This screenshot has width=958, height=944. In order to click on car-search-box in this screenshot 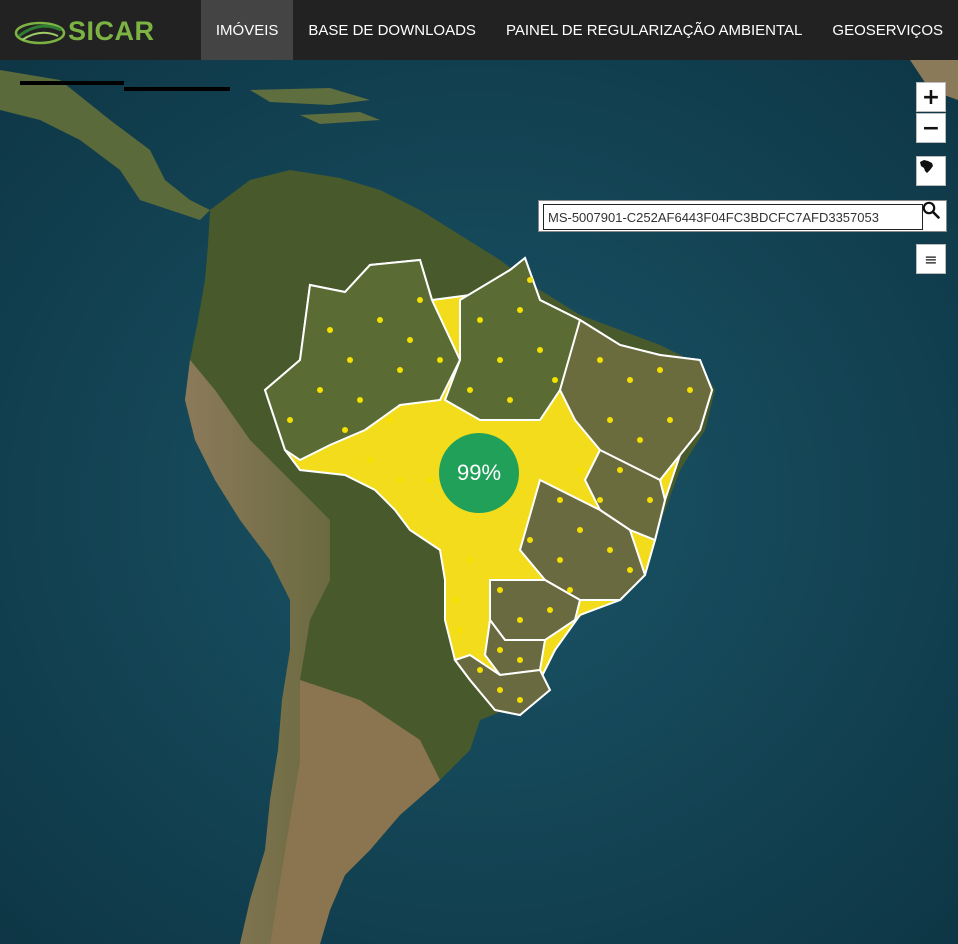, I will do `click(742, 216)`.